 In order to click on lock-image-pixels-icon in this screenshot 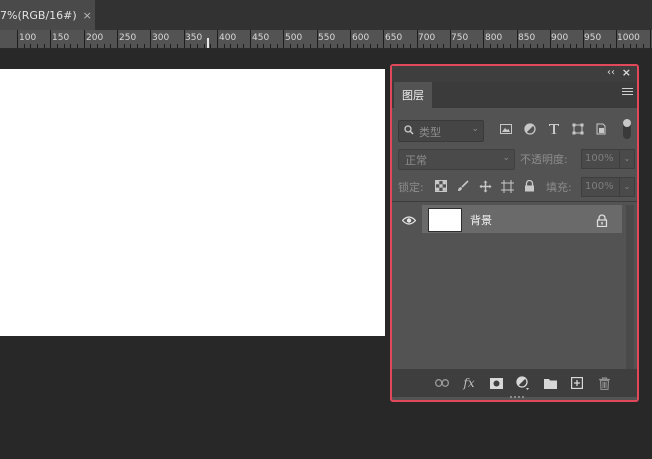, I will do `click(463, 186)`.